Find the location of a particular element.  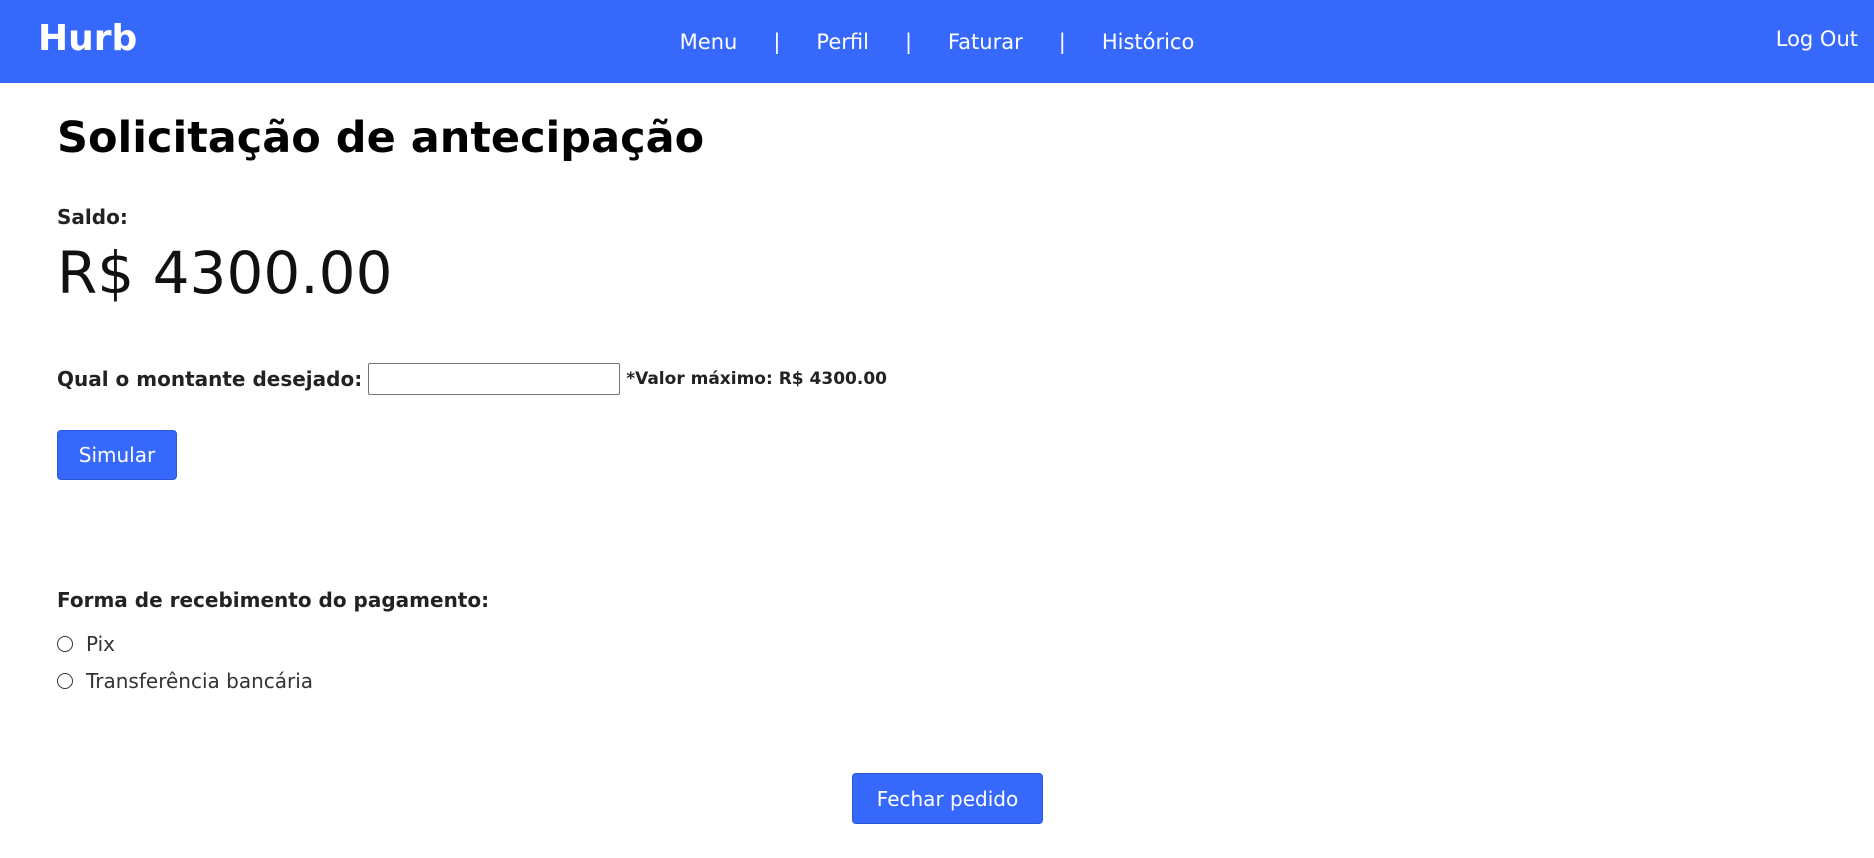

simulate-button: Simular is located at coordinates (117, 455).